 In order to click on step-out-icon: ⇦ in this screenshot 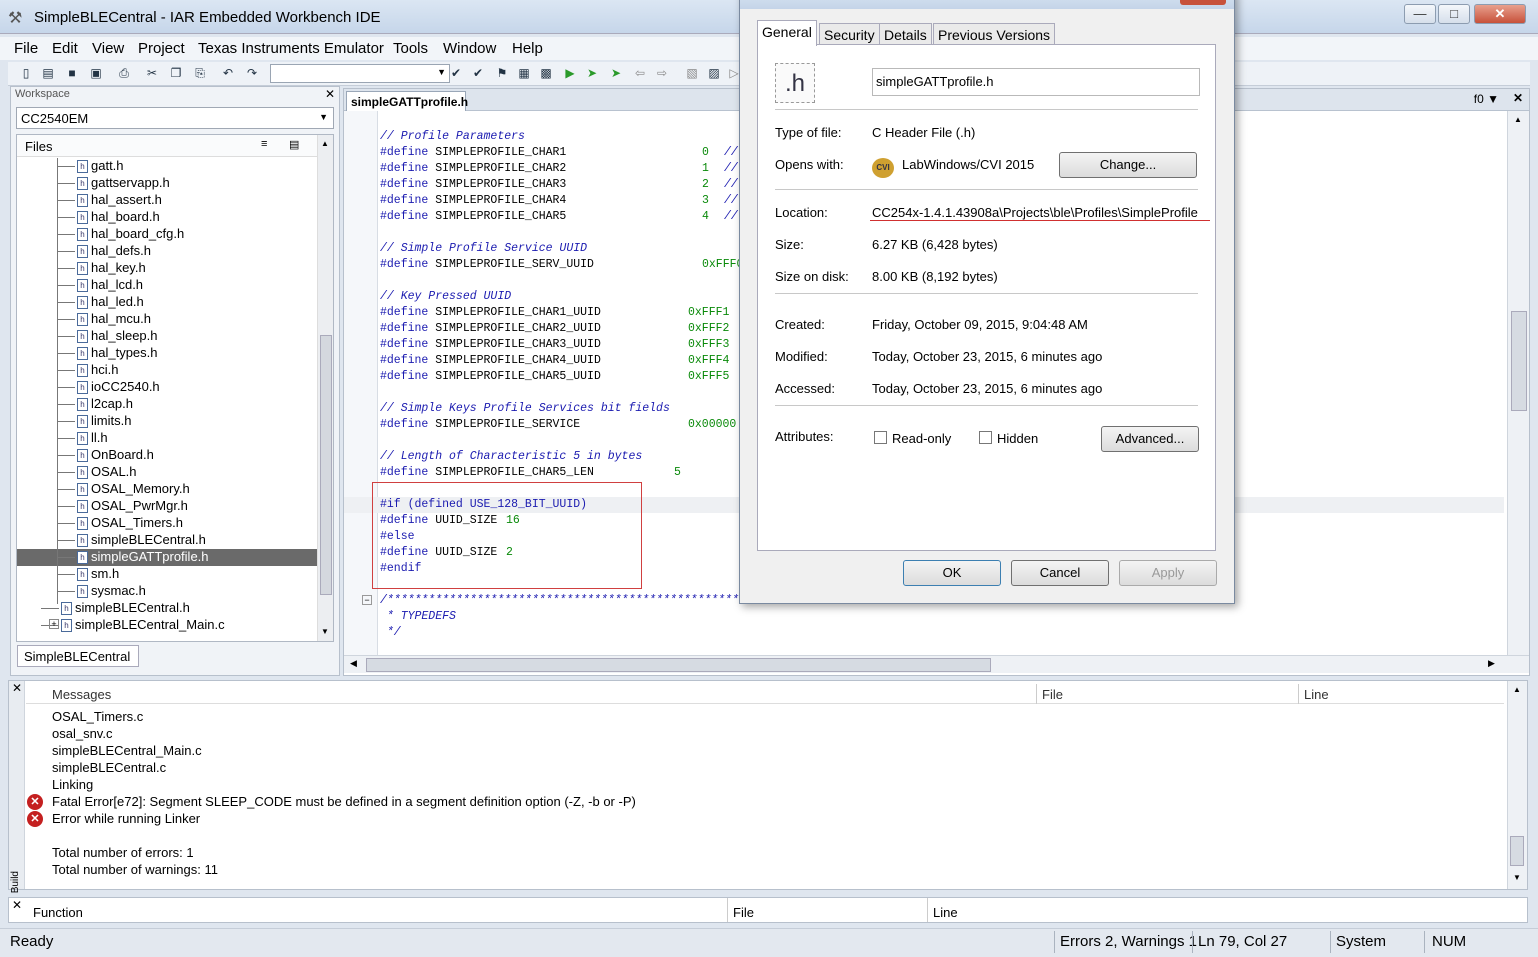, I will do `click(640, 73)`.